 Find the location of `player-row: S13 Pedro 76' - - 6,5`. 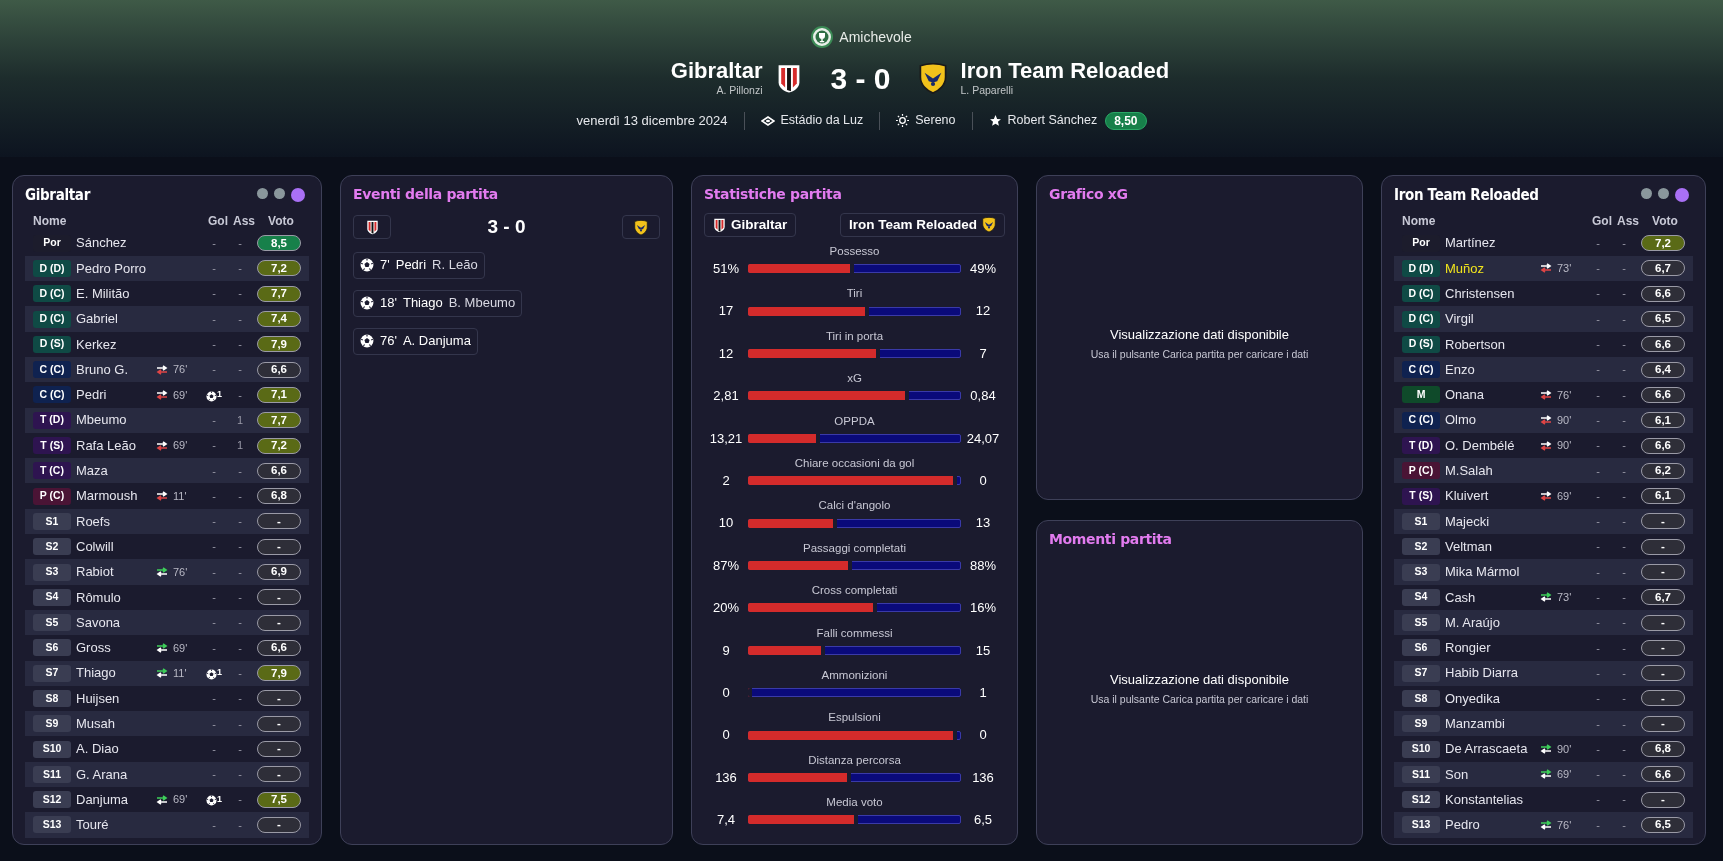

player-row: S13 Pedro 76' - - 6,5 is located at coordinates (1543, 825).